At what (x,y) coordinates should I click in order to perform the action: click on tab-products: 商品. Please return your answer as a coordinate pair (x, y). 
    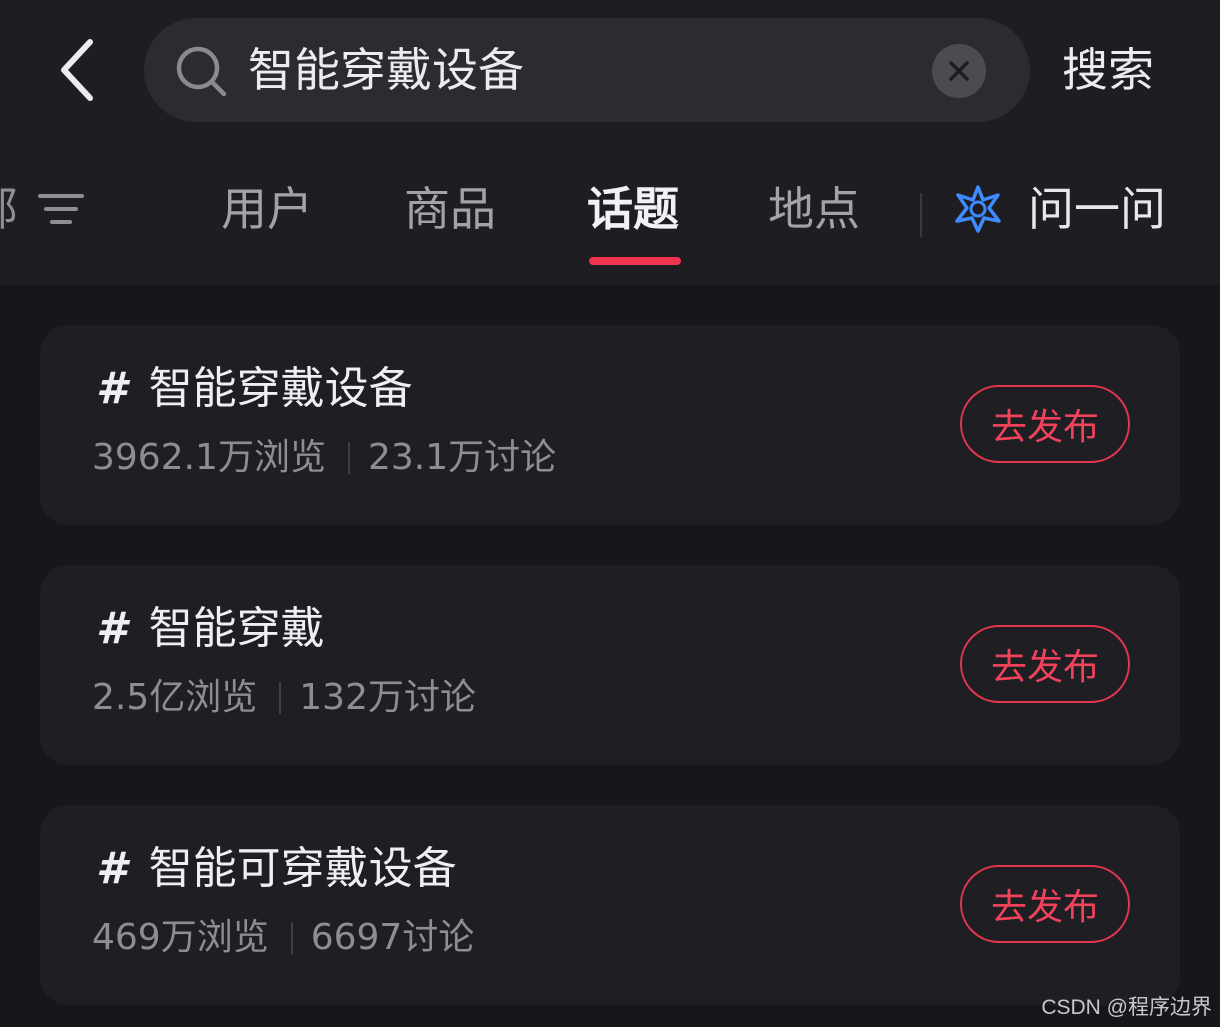
    Looking at the image, I should click on (450, 209).